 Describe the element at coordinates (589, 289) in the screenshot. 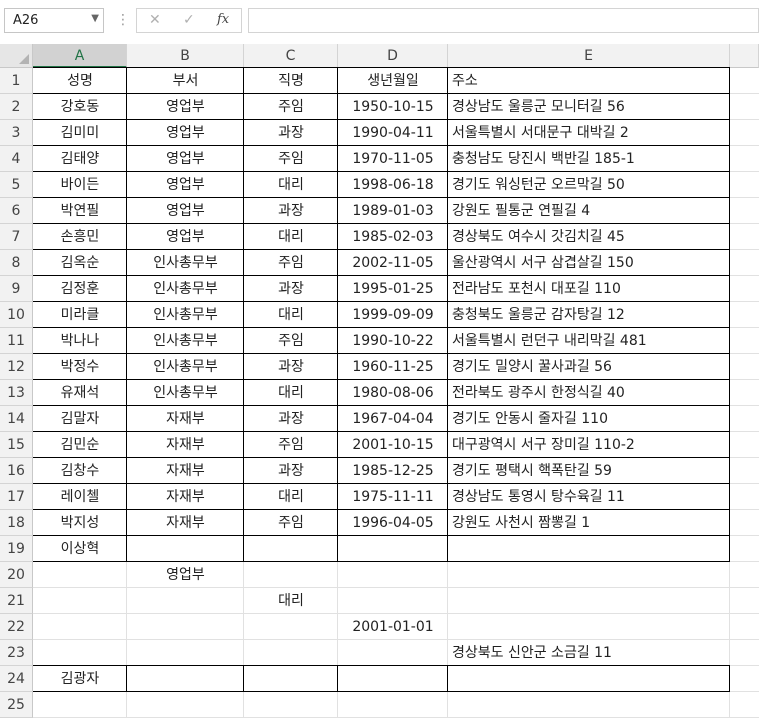

I see `cell-e9: 전라남도 포천시 대포길 110` at that location.